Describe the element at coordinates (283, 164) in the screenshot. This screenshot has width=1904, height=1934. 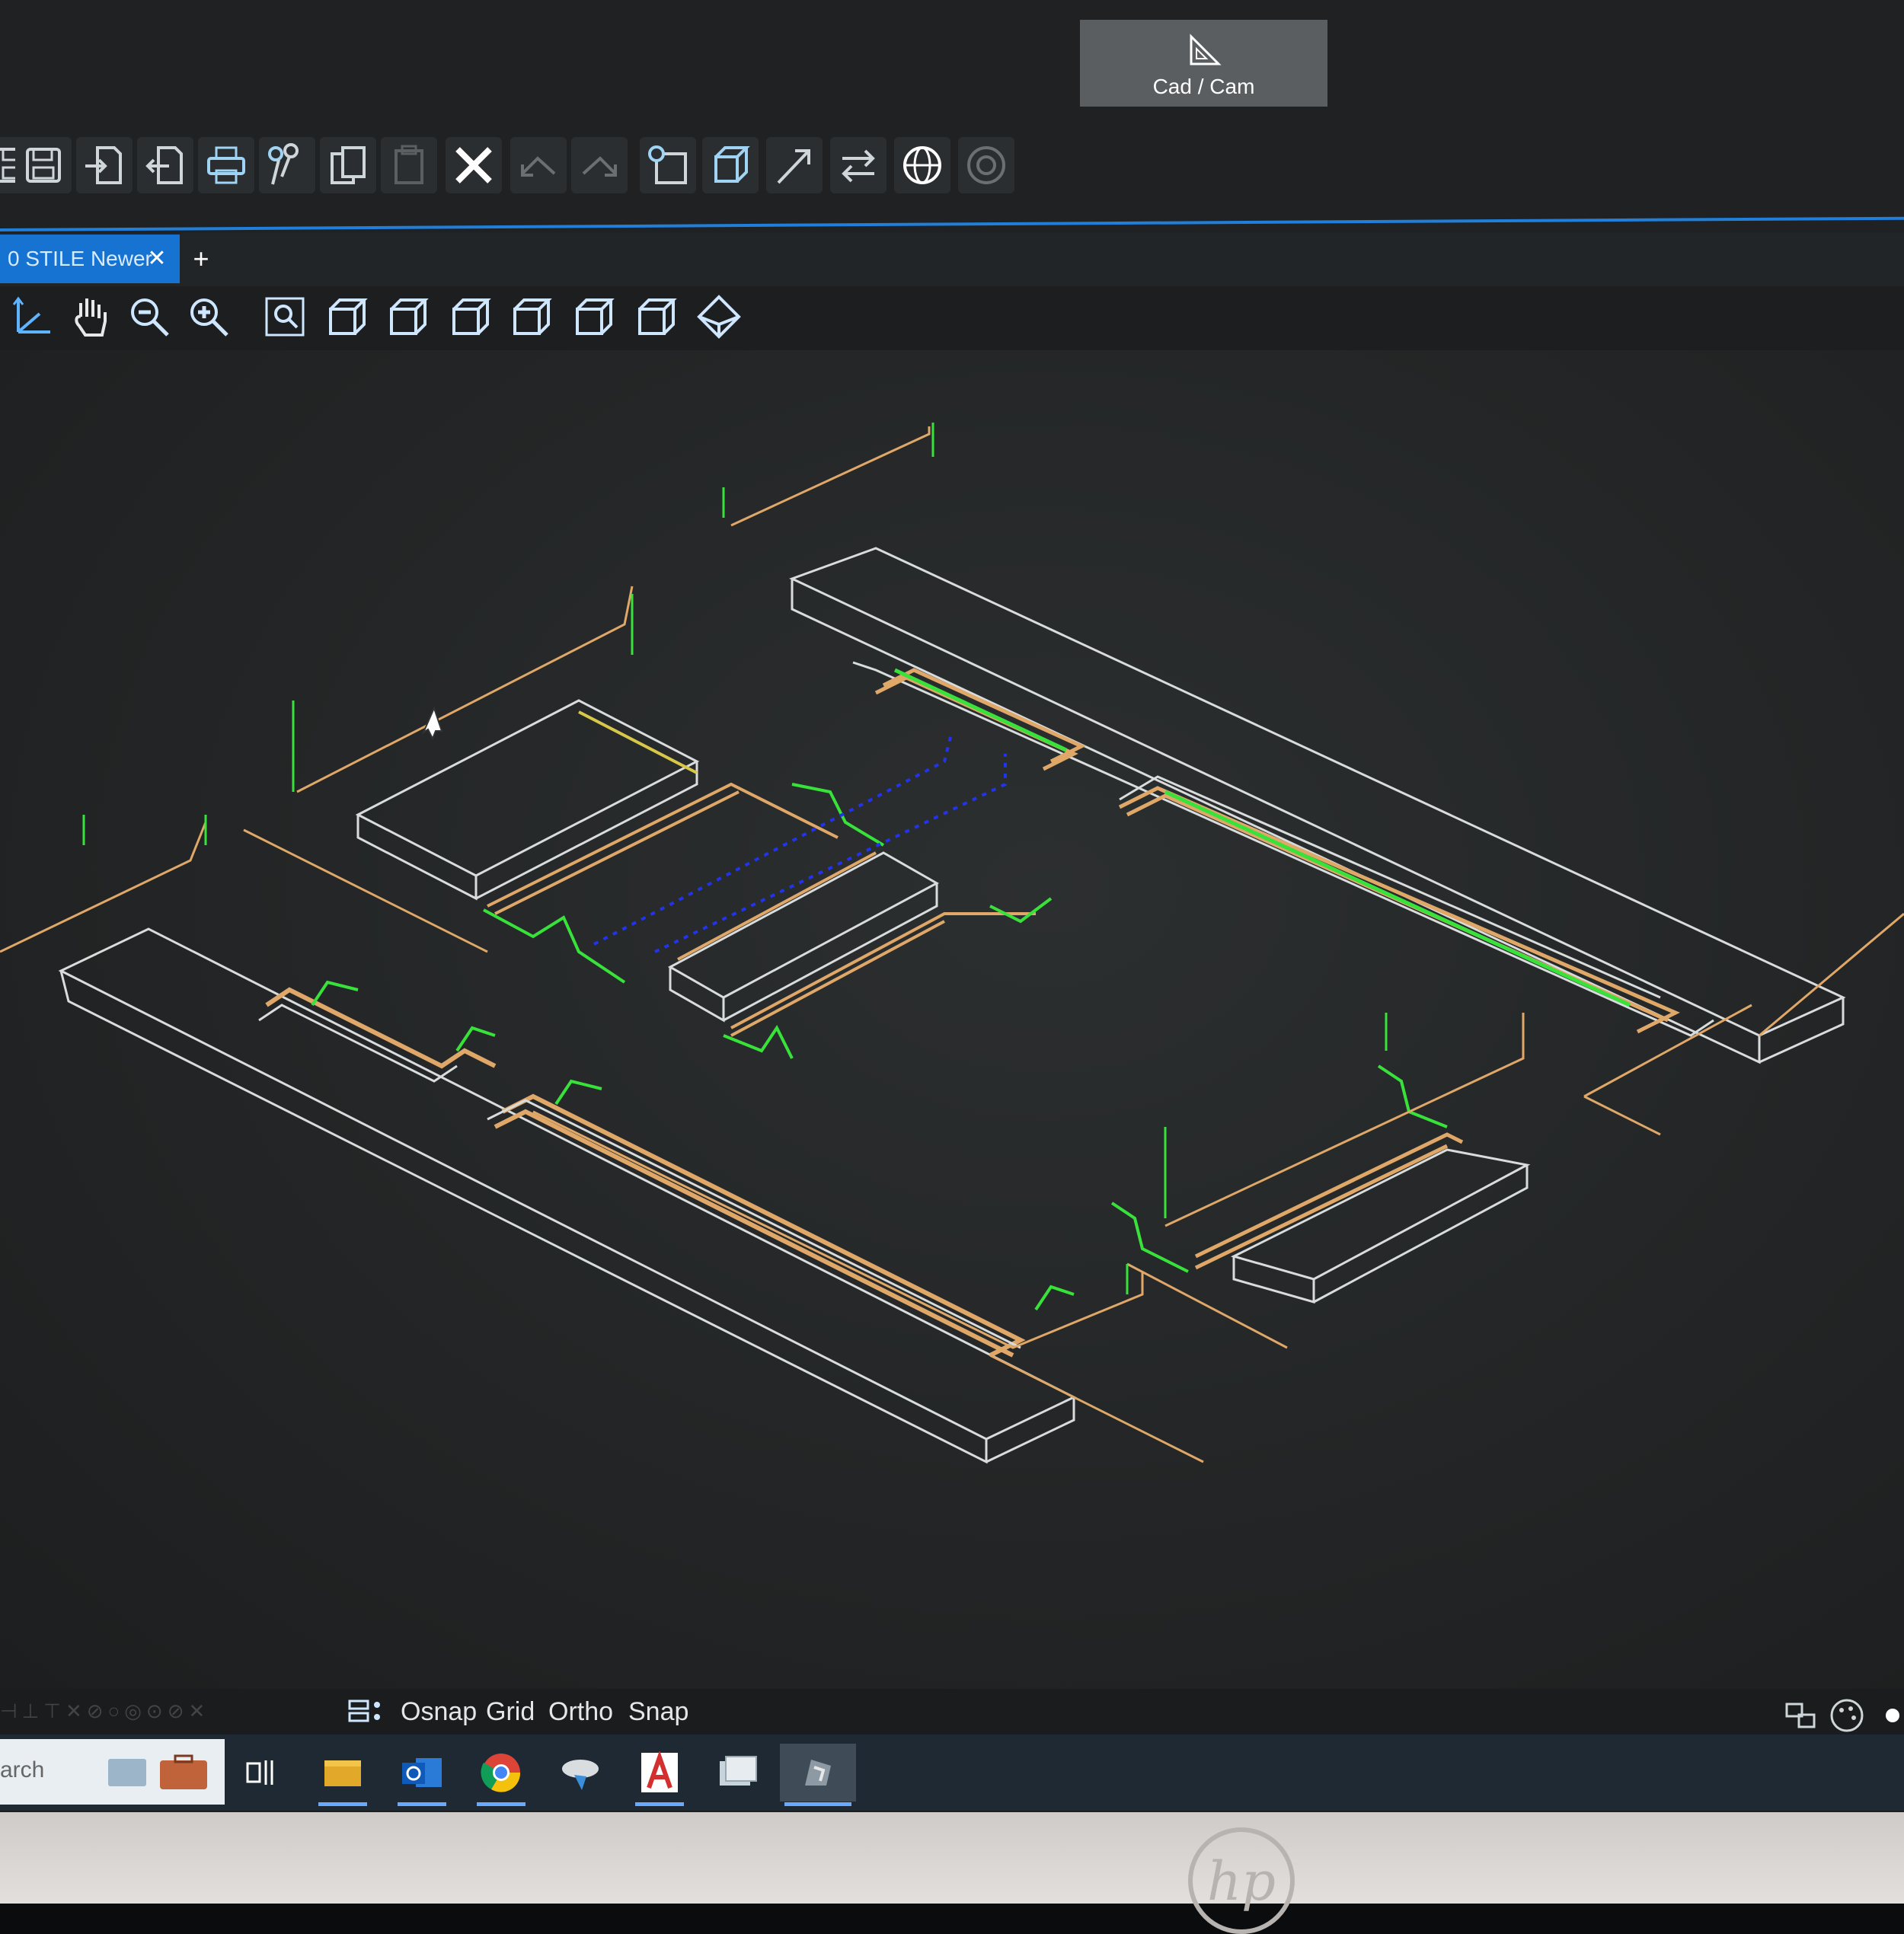
I see `scissors-icon` at that location.